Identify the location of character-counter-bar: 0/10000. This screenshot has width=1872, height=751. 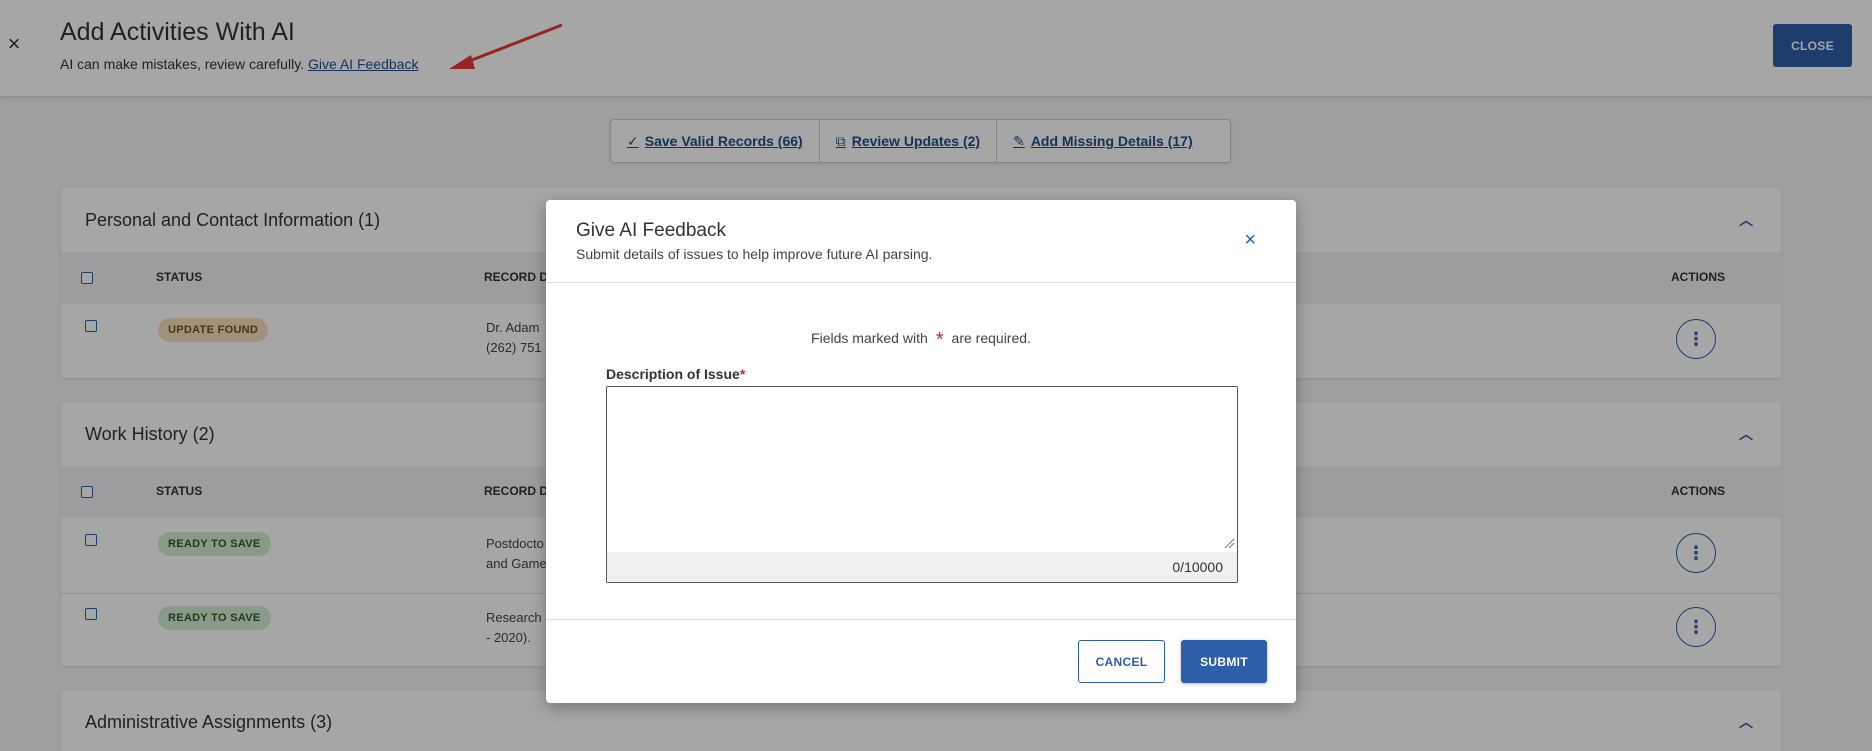
(922, 567).